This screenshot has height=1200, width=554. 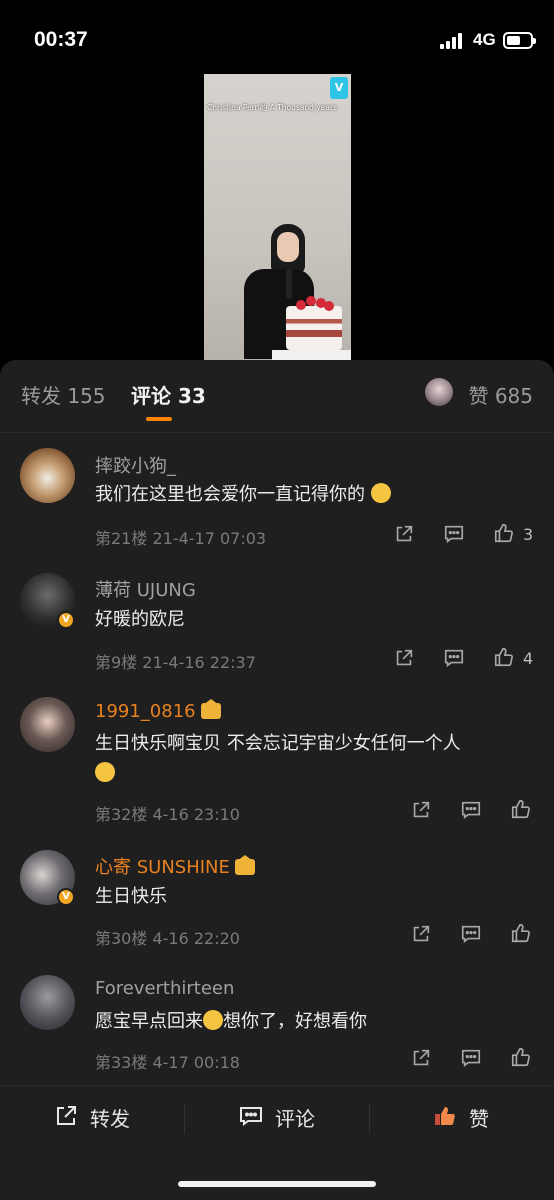 What do you see at coordinates (145, 711) in the screenshot?
I see `comment-author-name: 1991_0816` at bounding box center [145, 711].